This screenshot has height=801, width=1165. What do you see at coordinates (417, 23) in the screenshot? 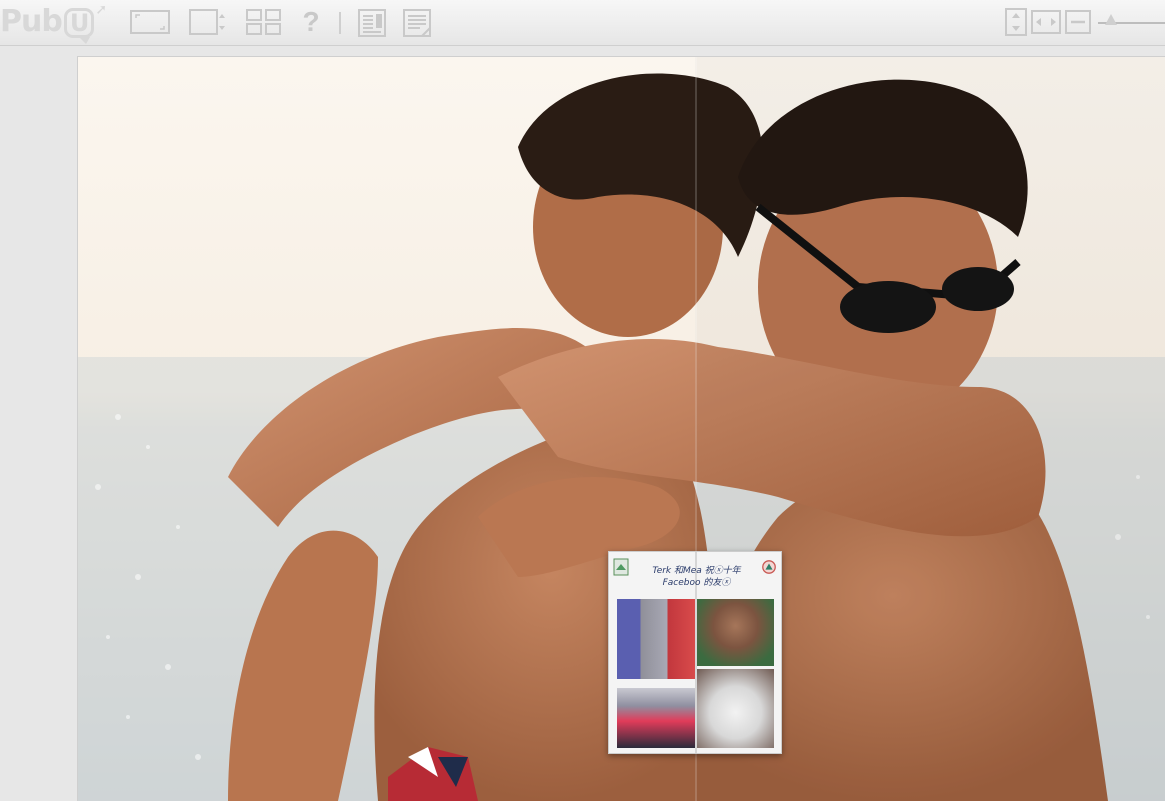
I see `double-page-icon` at bounding box center [417, 23].